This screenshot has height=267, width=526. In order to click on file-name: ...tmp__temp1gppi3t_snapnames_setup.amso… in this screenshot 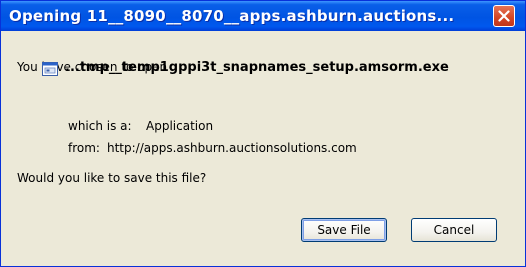, I will do `click(257, 67)`.